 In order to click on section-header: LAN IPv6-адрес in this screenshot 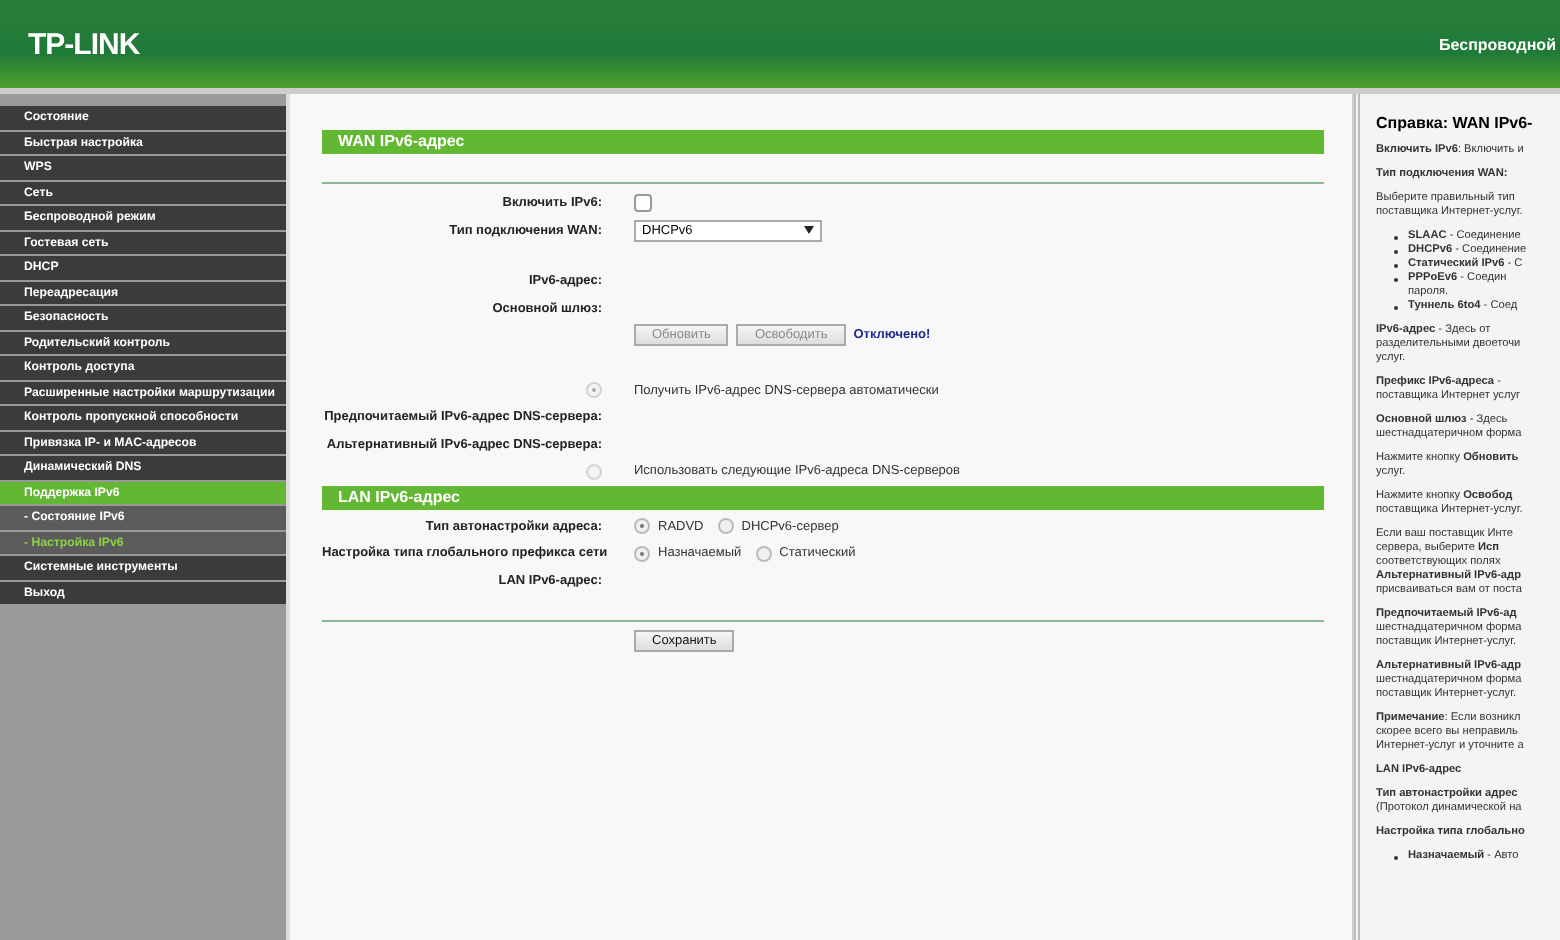, I will do `click(823, 497)`.